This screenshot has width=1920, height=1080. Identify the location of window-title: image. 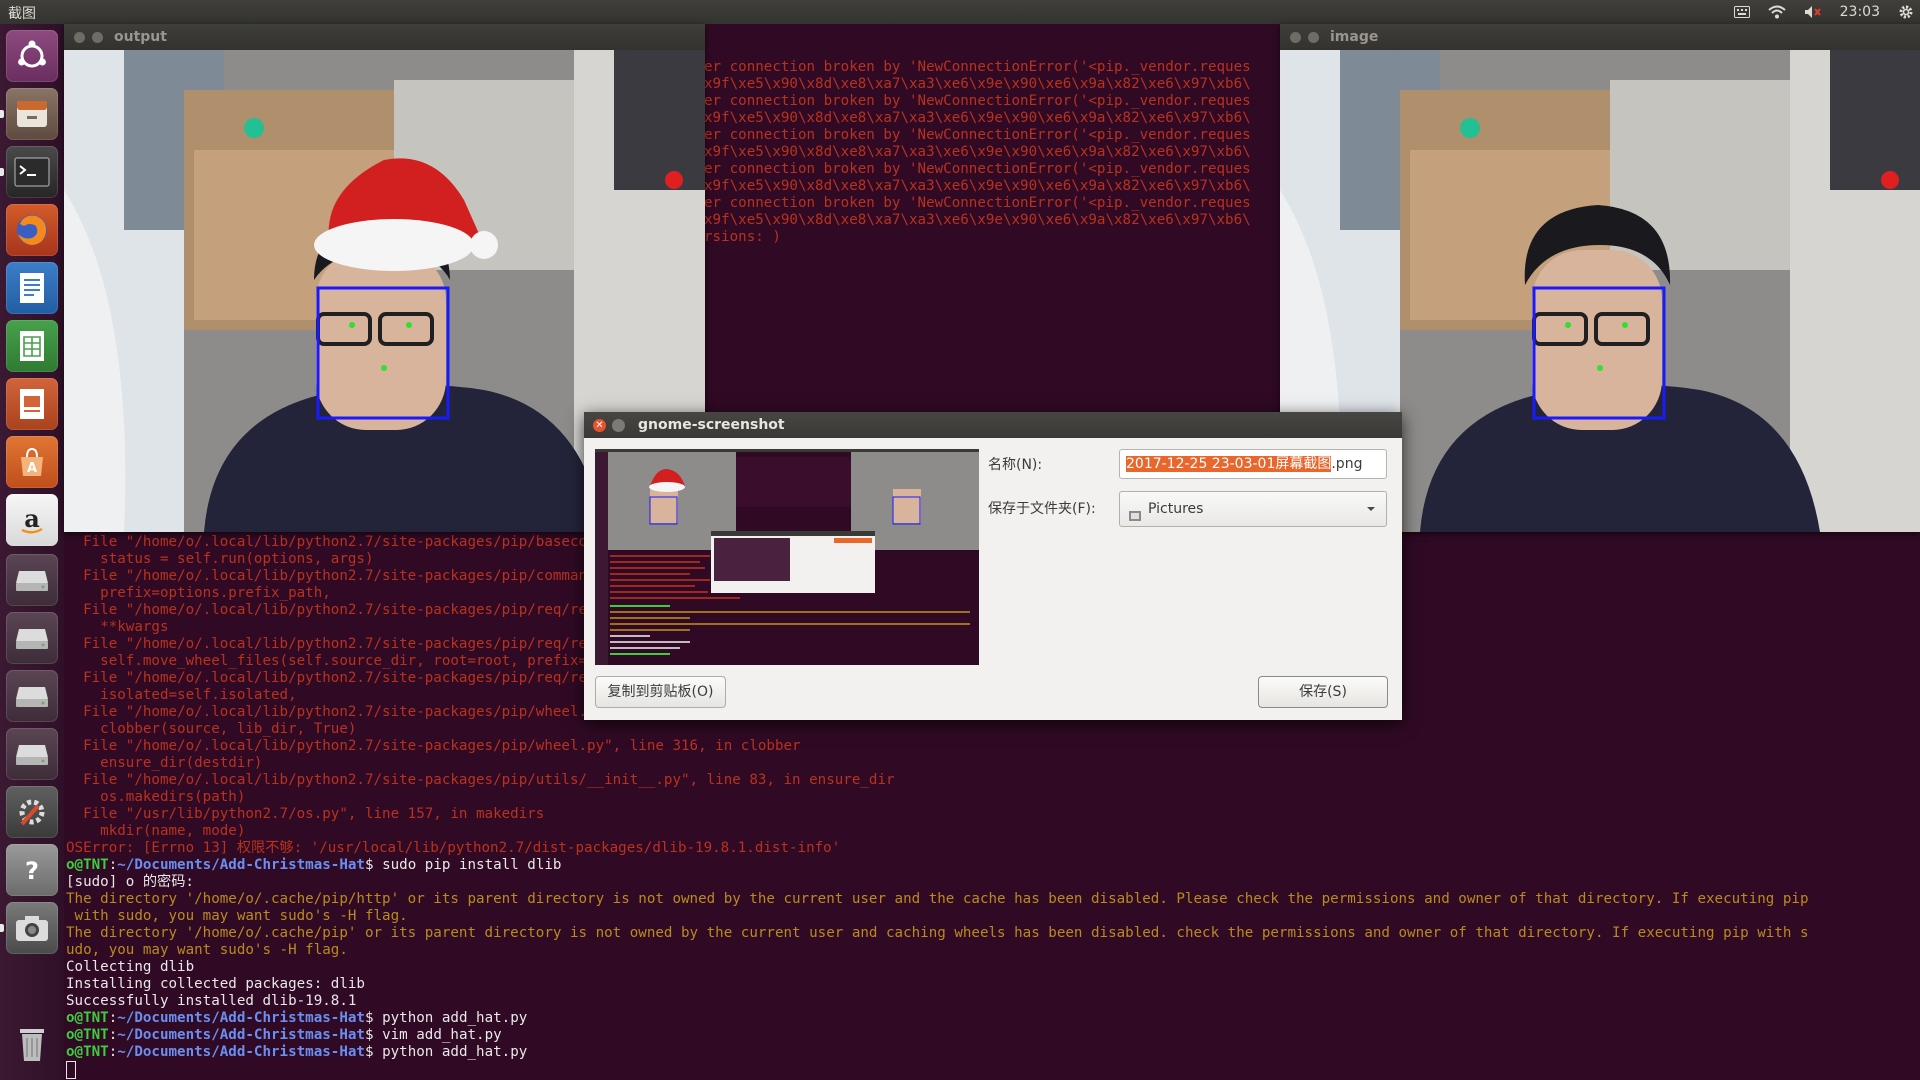
(1354, 37).